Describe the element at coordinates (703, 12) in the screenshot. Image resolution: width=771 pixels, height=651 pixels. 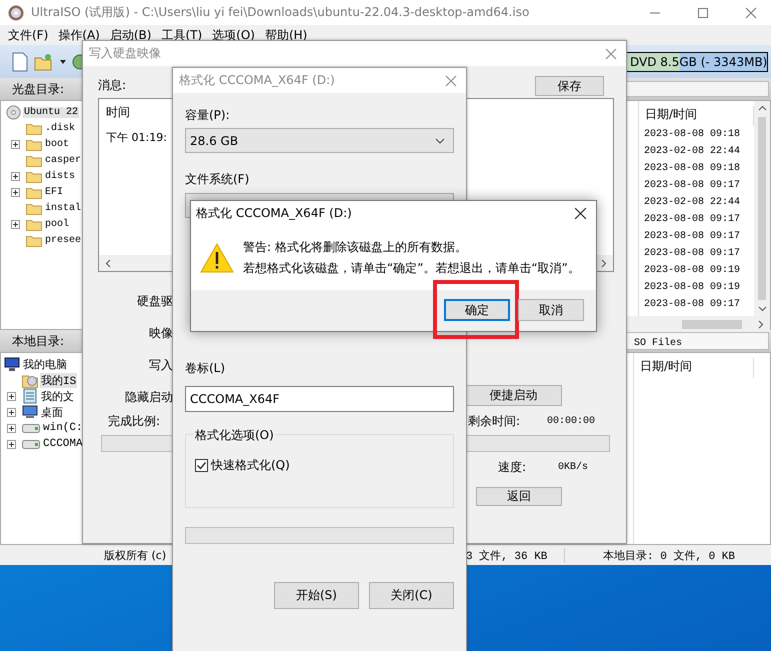
I see `maximize-icon` at that location.